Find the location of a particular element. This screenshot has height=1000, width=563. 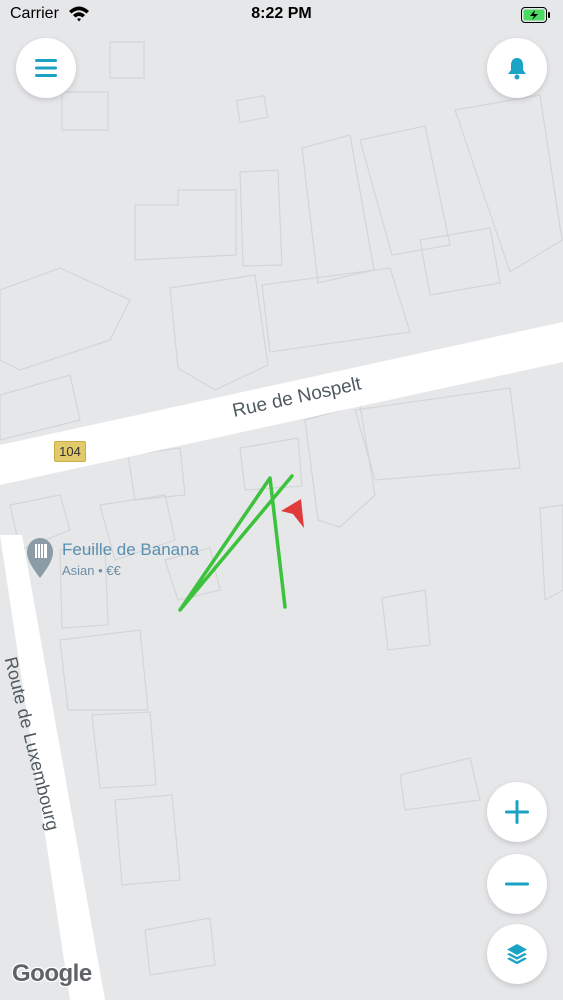

zoom-out-button is located at coordinates (517, 884).